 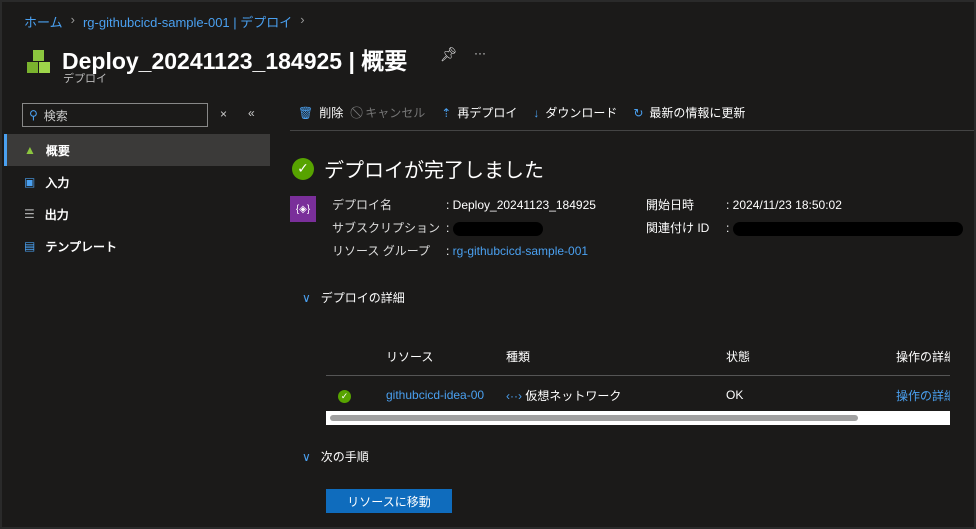 I want to click on template-icon: ▤, so click(x=30, y=246).